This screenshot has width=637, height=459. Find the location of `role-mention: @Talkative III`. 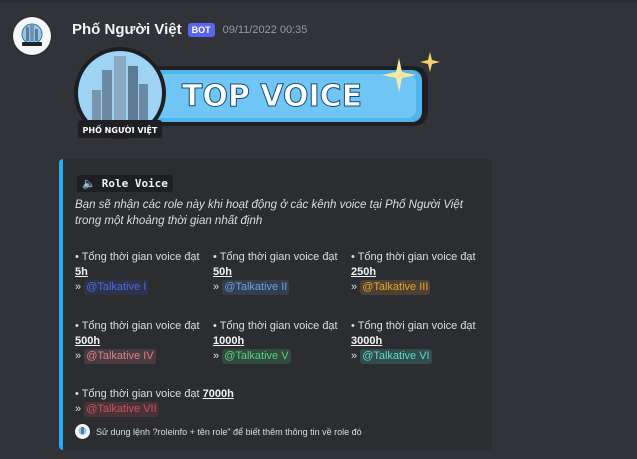

role-mention: @Talkative III is located at coordinates (395, 287).